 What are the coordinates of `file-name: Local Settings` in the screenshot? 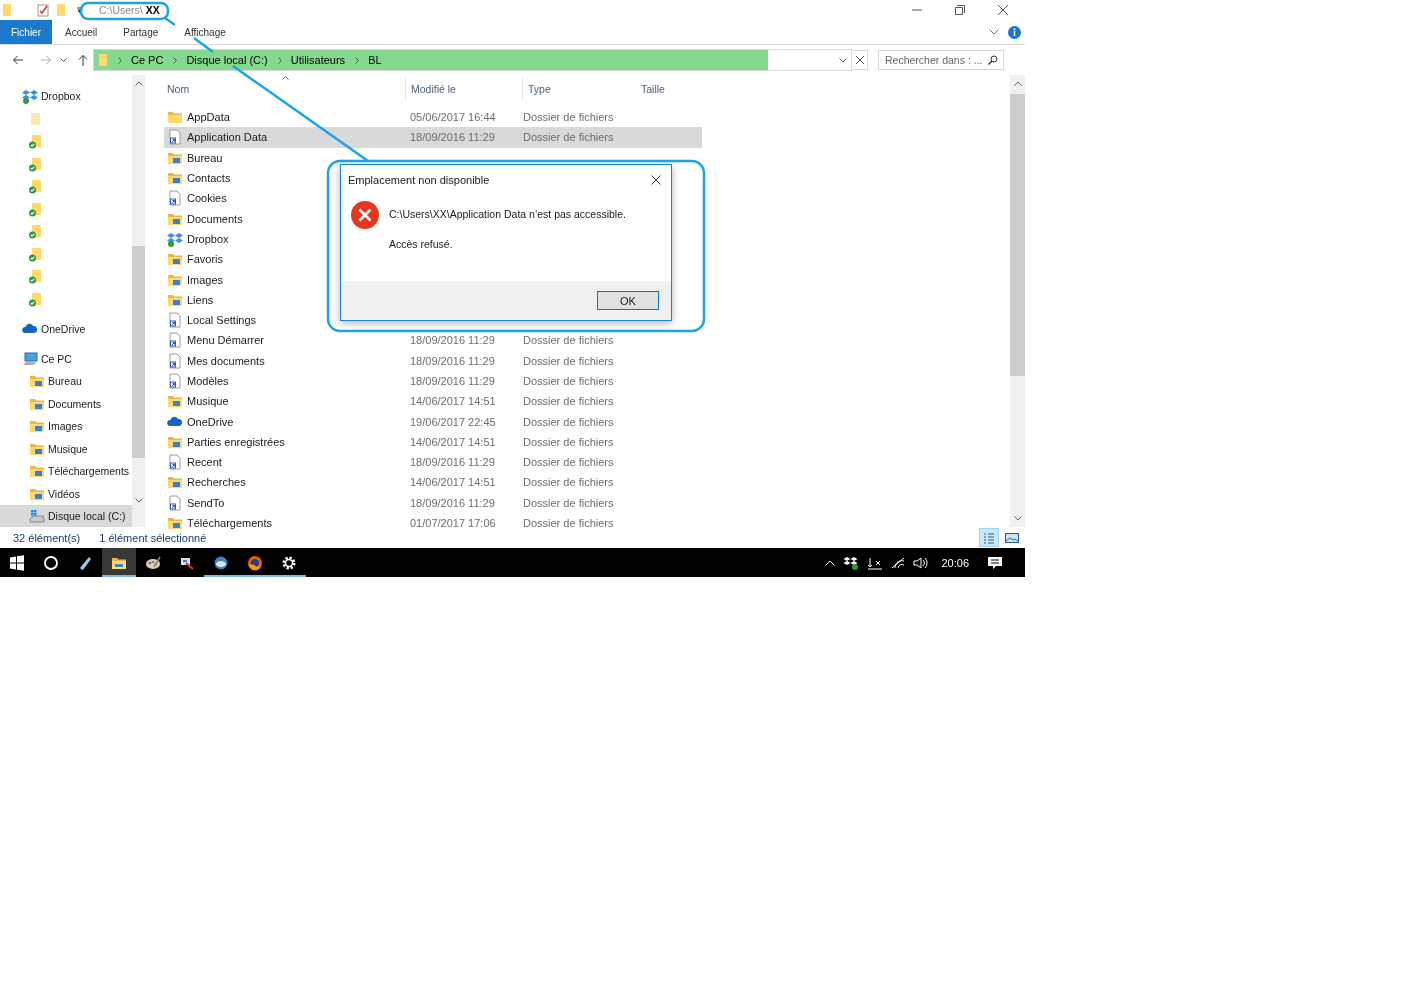 It's located at (222, 320).